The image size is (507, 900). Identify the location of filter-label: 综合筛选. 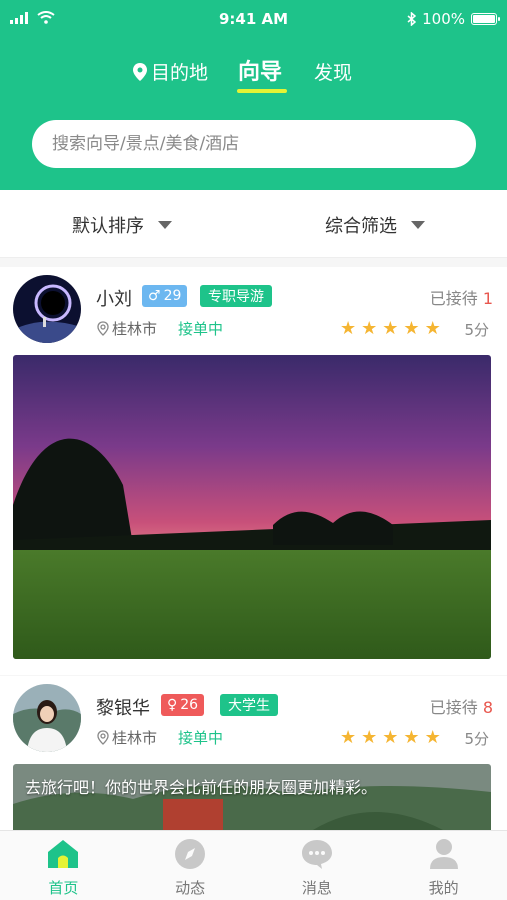
(361, 226).